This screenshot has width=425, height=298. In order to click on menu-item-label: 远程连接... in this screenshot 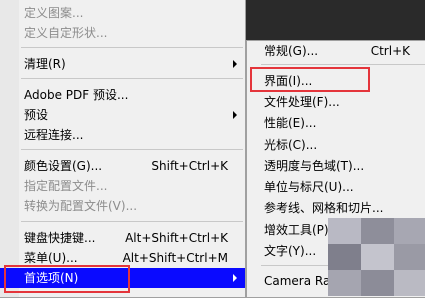, I will do `click(54, 135)`.